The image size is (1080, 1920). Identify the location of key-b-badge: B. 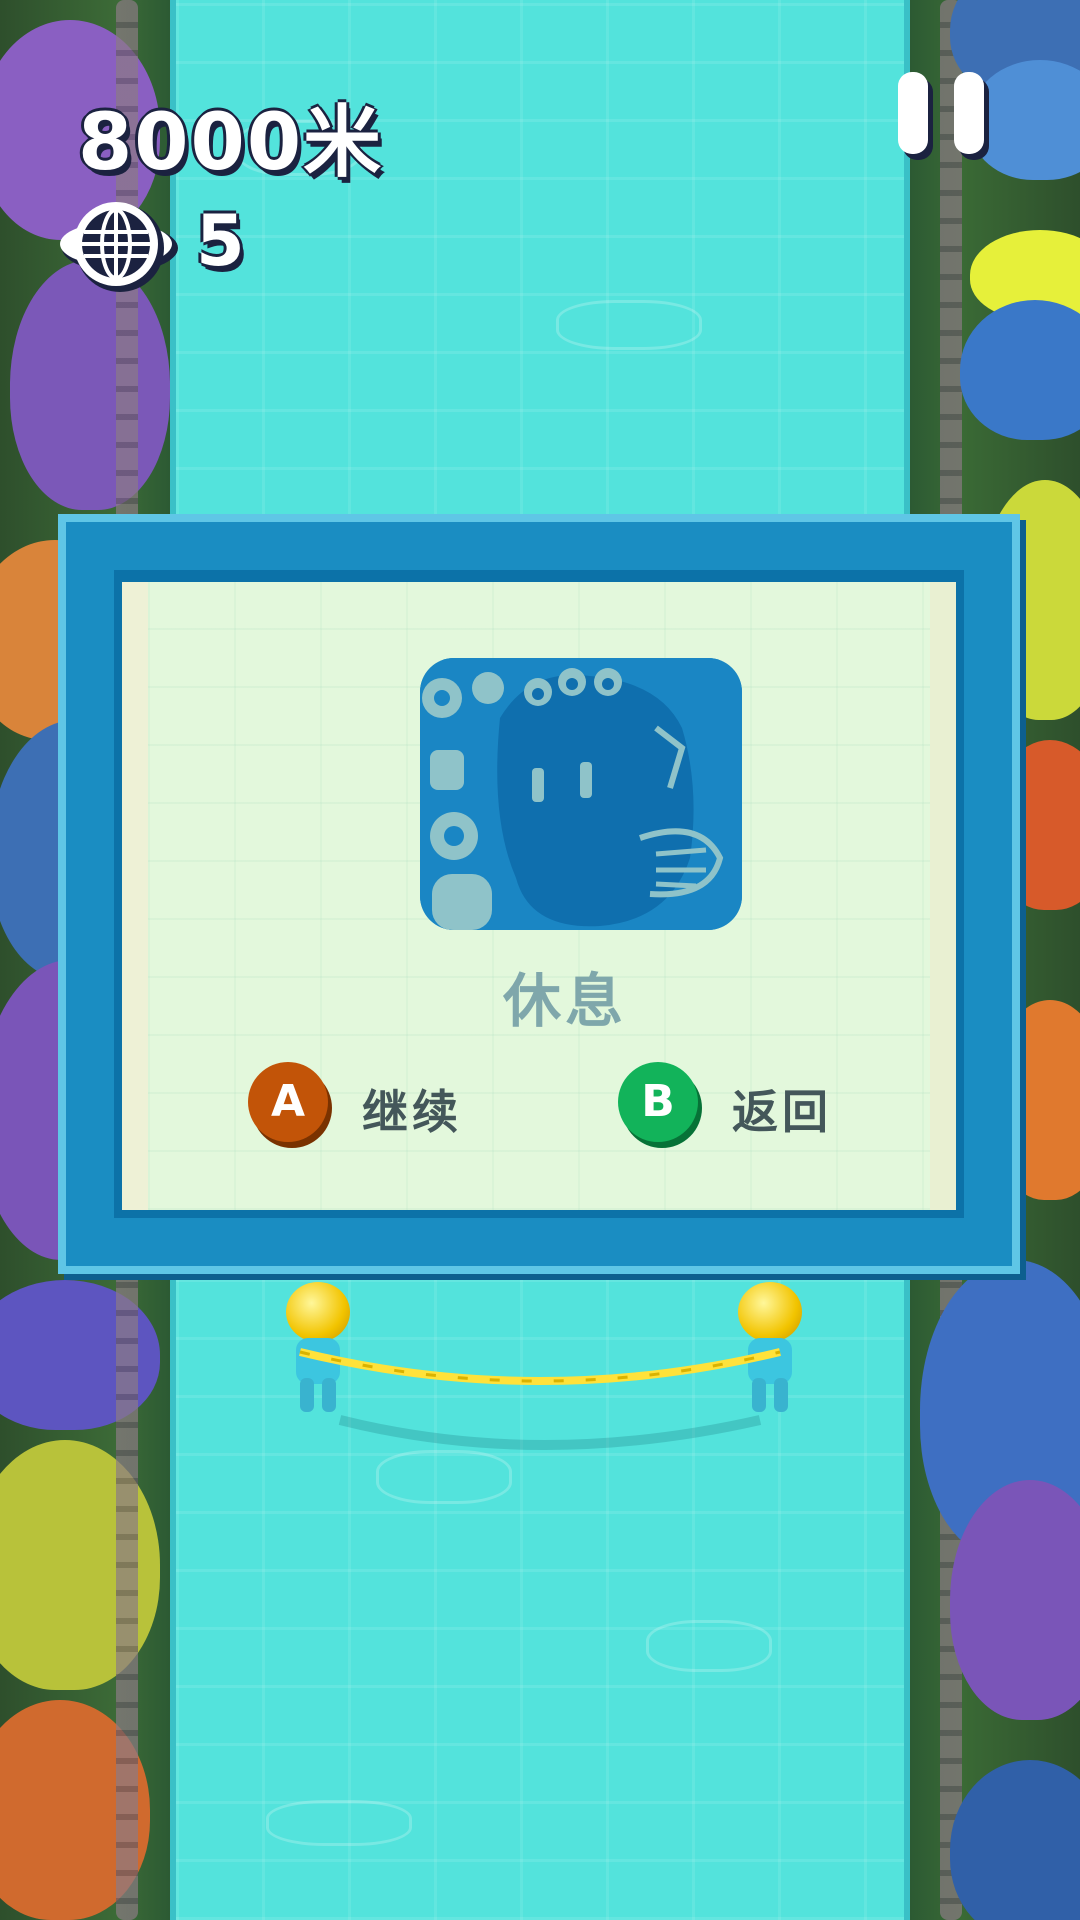
(658, 1102).